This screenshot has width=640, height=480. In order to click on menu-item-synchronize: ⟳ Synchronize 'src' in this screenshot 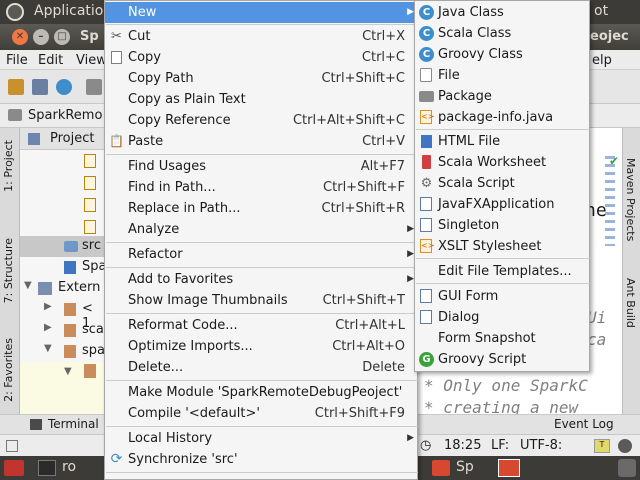, I will do `click(261, 459)`.